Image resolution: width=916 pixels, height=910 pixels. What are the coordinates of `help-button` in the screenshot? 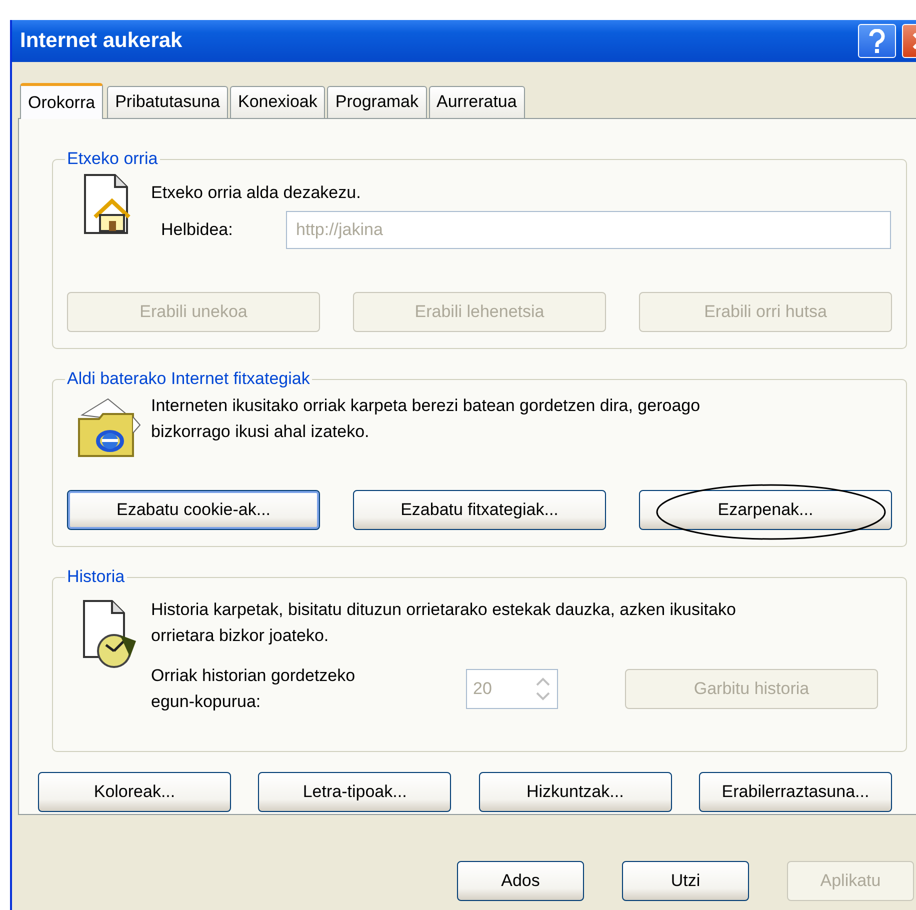 It's located at (877, 41).